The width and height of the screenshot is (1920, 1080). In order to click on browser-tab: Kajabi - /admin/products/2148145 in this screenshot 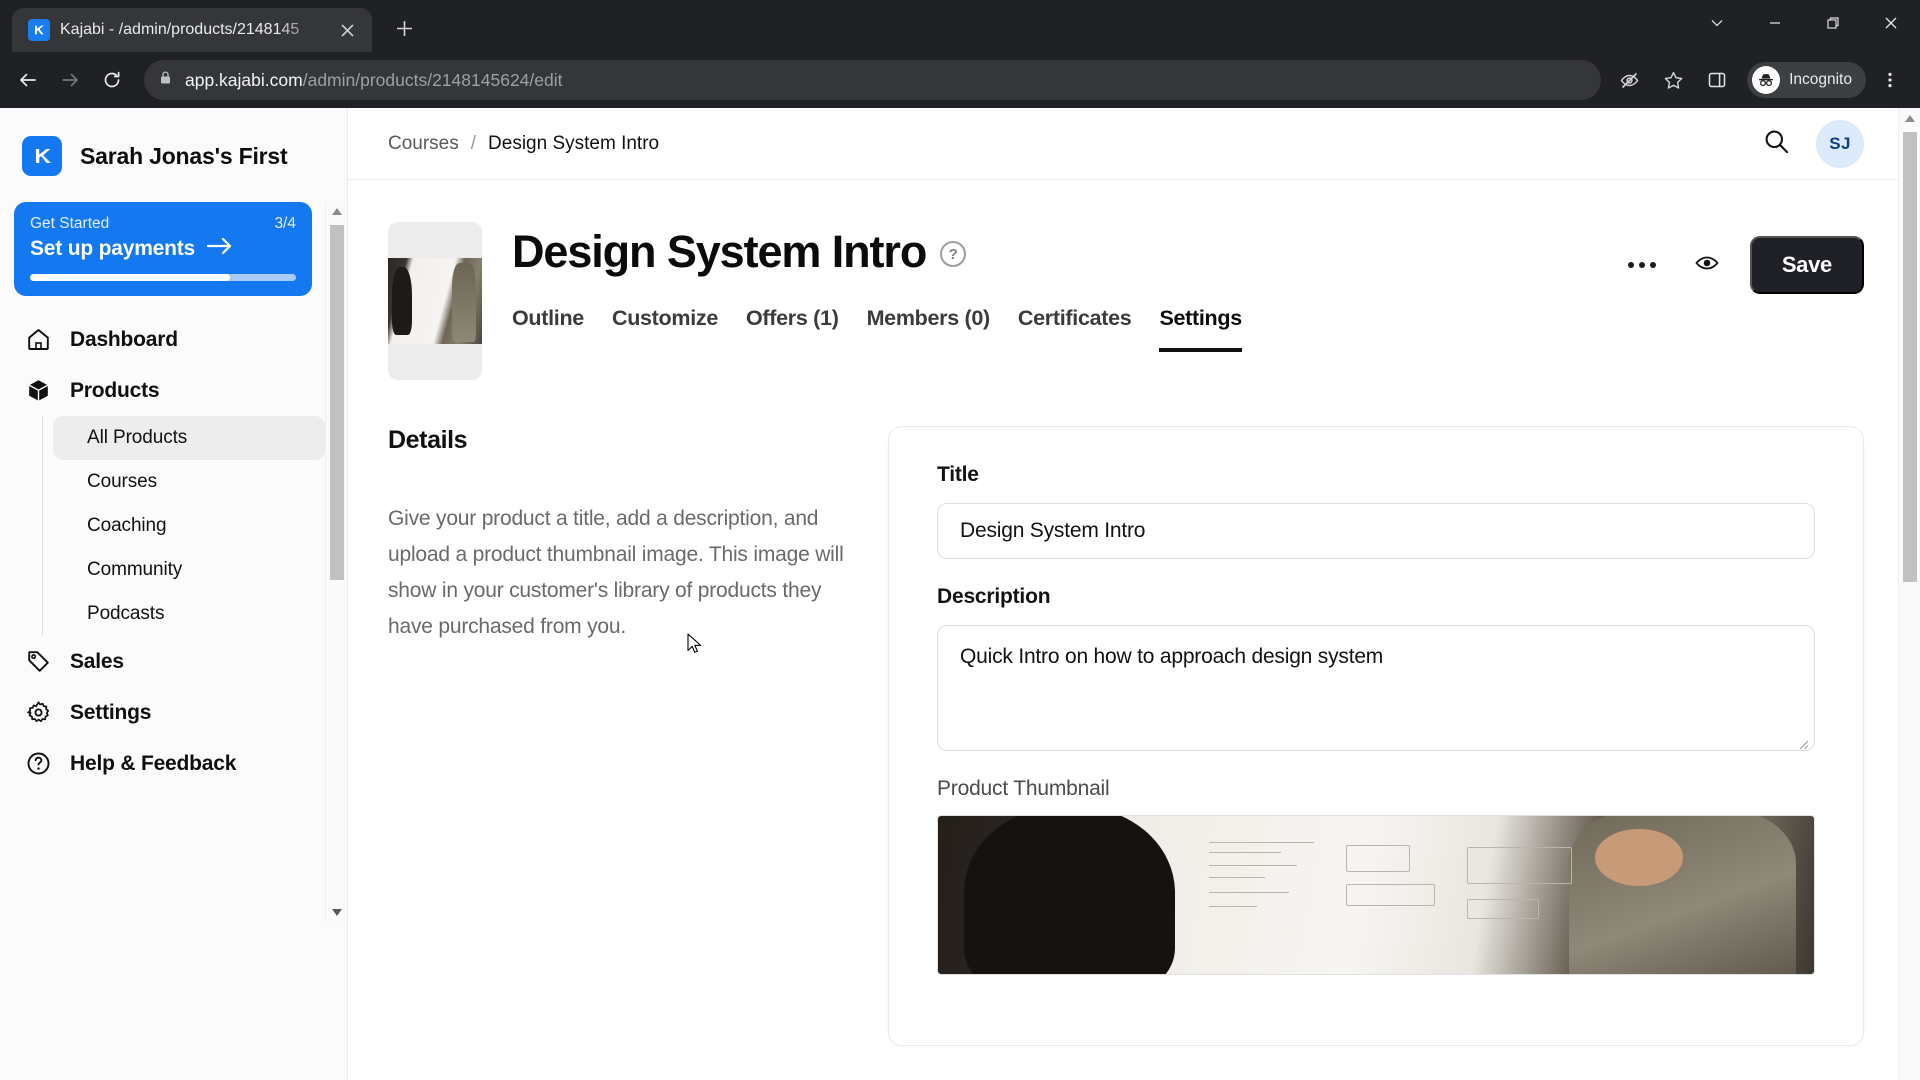, I will do `click(192, 30)`.